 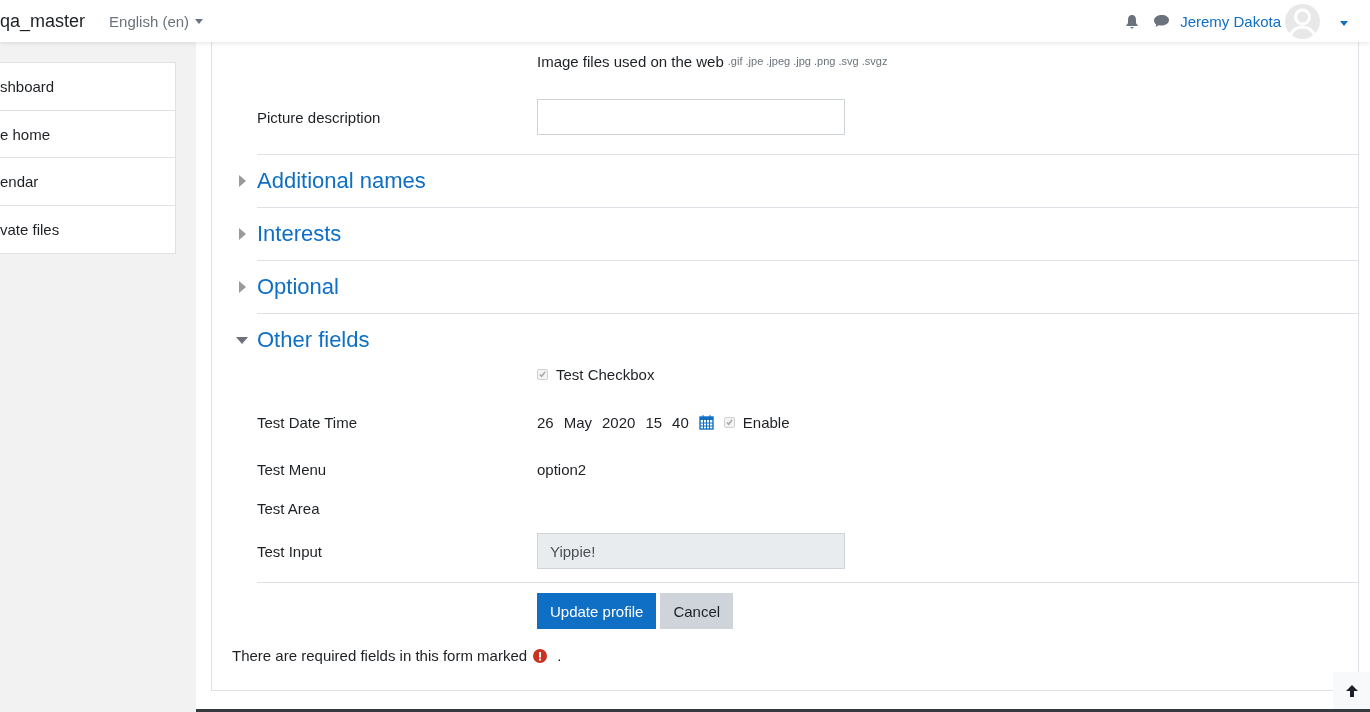 I want to click on field-label: Test Input, so click(x=290, y=551).